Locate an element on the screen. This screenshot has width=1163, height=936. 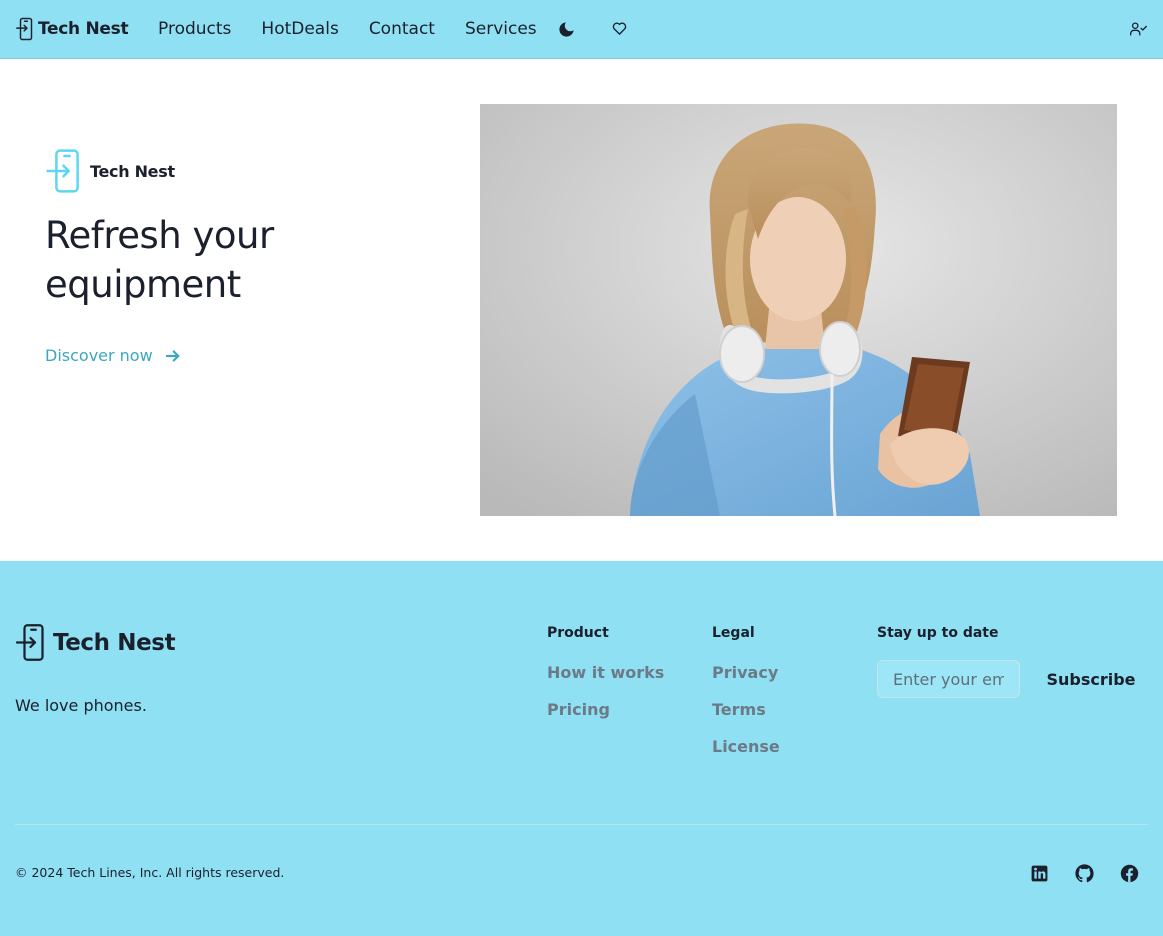
footer-link-how-it-works: How it works is located at coordinates (605, 672).